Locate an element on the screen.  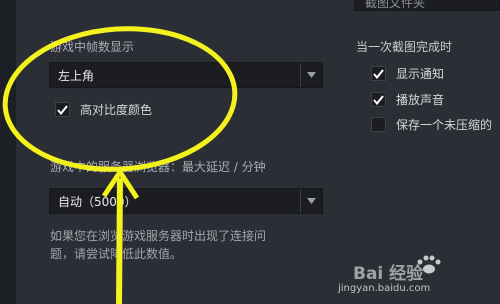
screenshot-option-row: 播放声音 is located at coordinates (407, 99).